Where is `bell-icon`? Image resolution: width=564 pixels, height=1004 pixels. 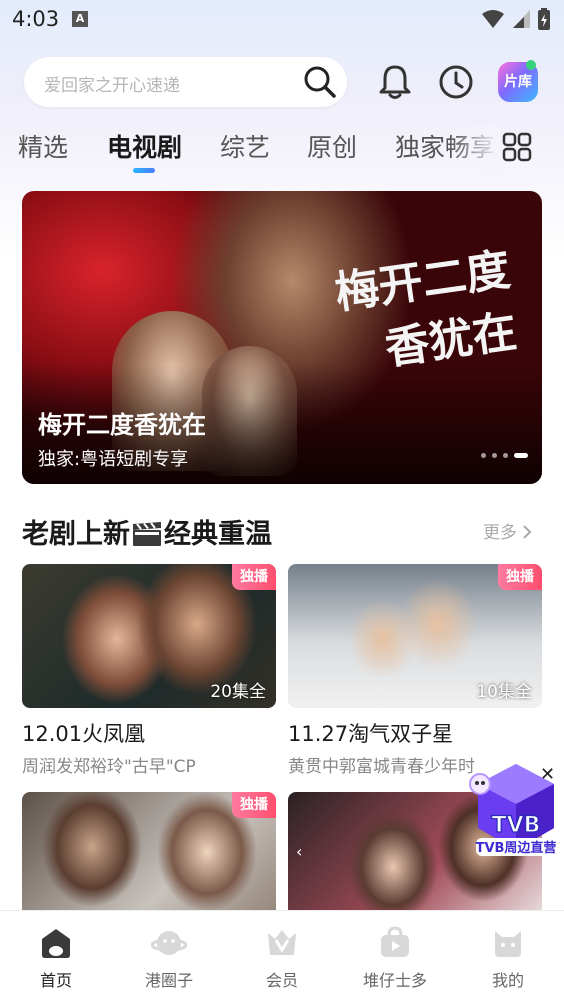
bell-icon is located at coordinates (395, 82).